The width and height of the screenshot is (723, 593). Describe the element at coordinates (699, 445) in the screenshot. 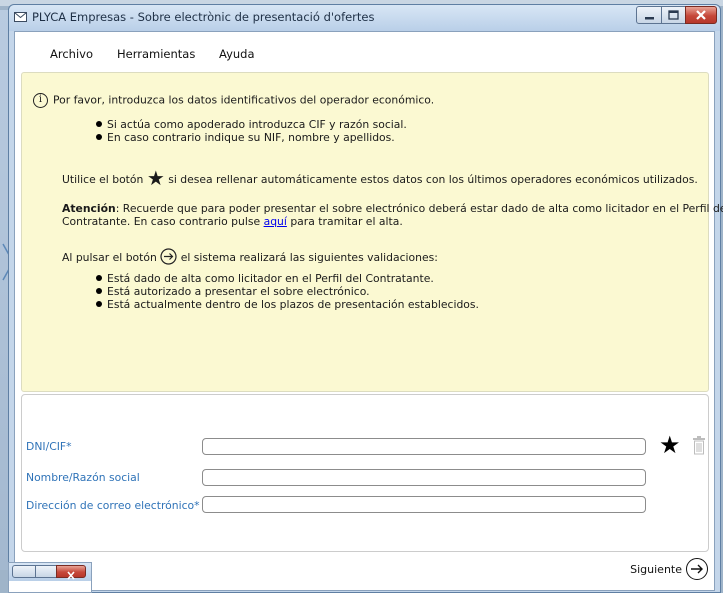

I see `trash-icon` at that location.